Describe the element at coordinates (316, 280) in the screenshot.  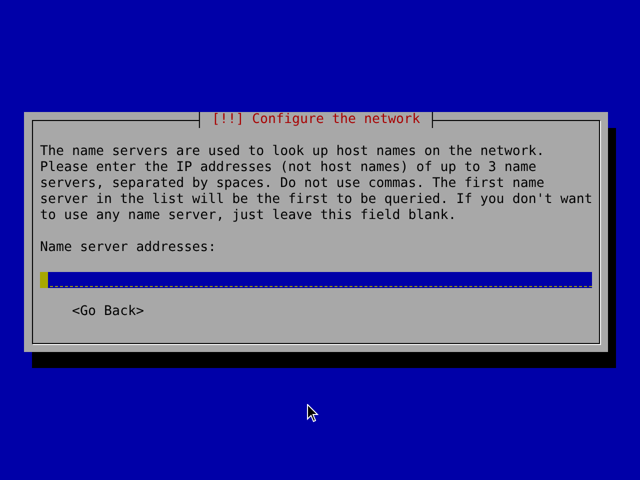
I see `input-field` at that location.